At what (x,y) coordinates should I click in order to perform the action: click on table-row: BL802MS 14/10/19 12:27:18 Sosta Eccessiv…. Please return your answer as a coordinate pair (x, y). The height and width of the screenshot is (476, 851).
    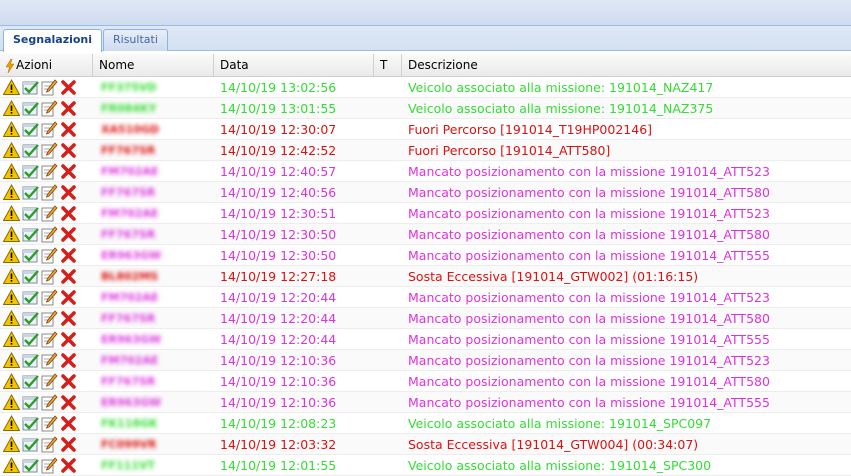
    Looking at the image, I should click on (425, 276).